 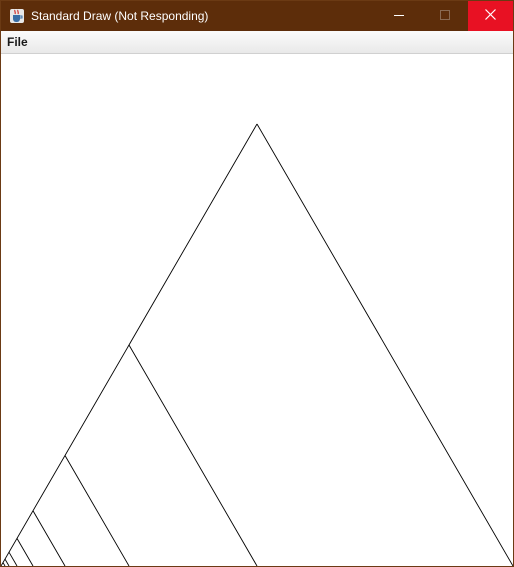 I want to click on close-icon, so click(x=490, y=16).